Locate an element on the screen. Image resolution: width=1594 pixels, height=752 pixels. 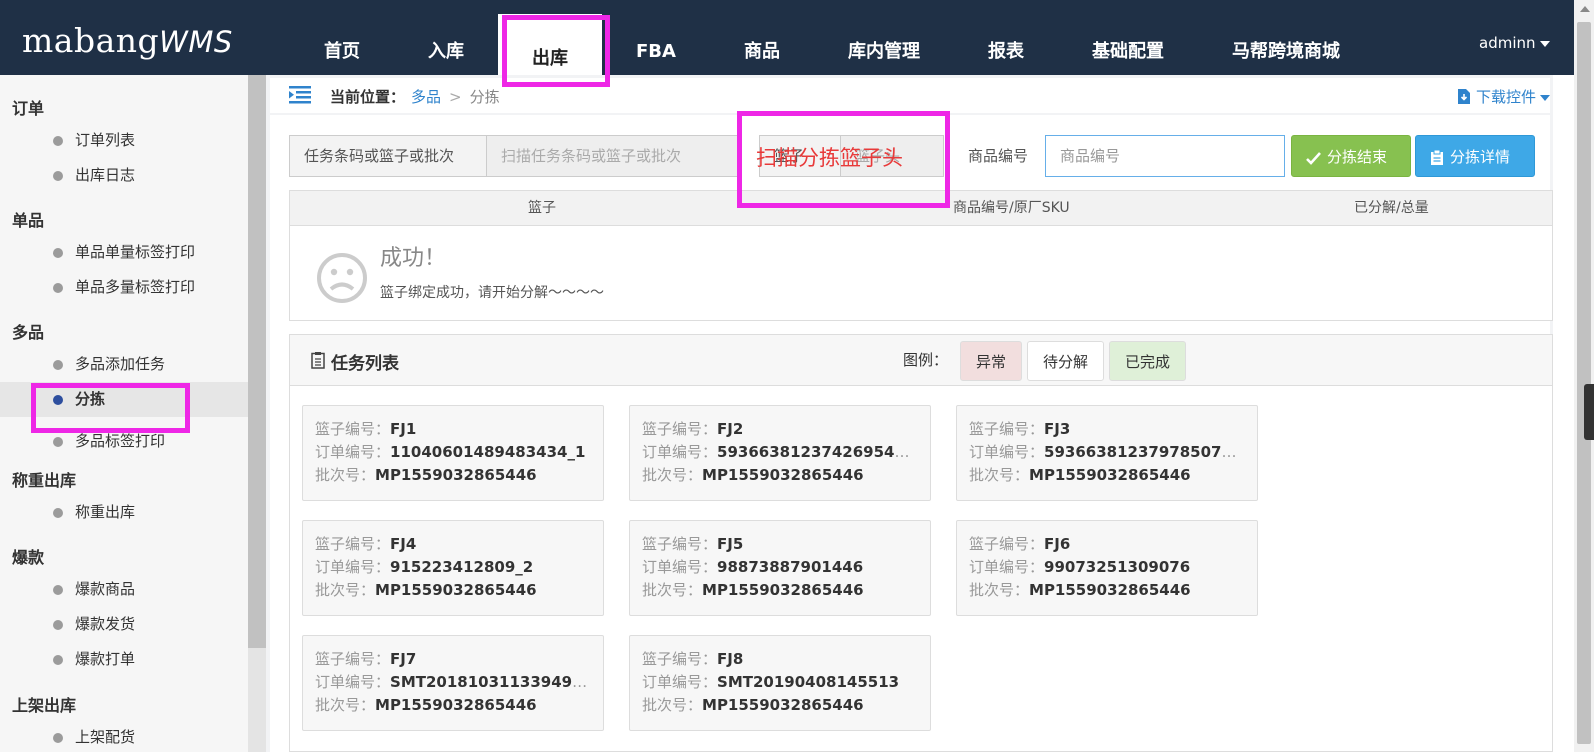
sidebar-group-hot: 爆款 is located at coordinates (28, 557).